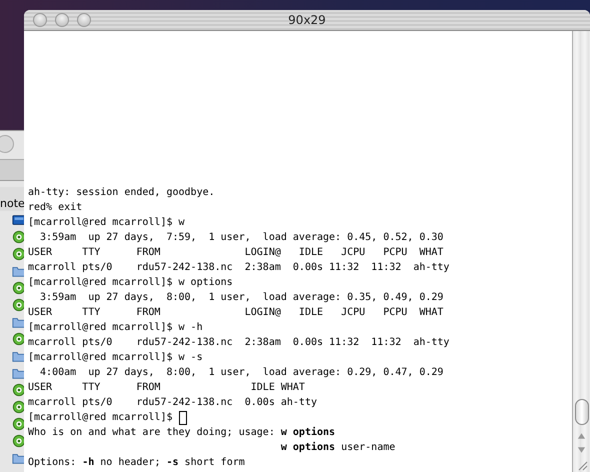 Image resolution: width=590 pixels, height=472 pixels. Describe the element at coordinates (115, 357) in the screenshot. I see `terminal-line: [mcarroll@red mcarroll]$ w -s` at that location.